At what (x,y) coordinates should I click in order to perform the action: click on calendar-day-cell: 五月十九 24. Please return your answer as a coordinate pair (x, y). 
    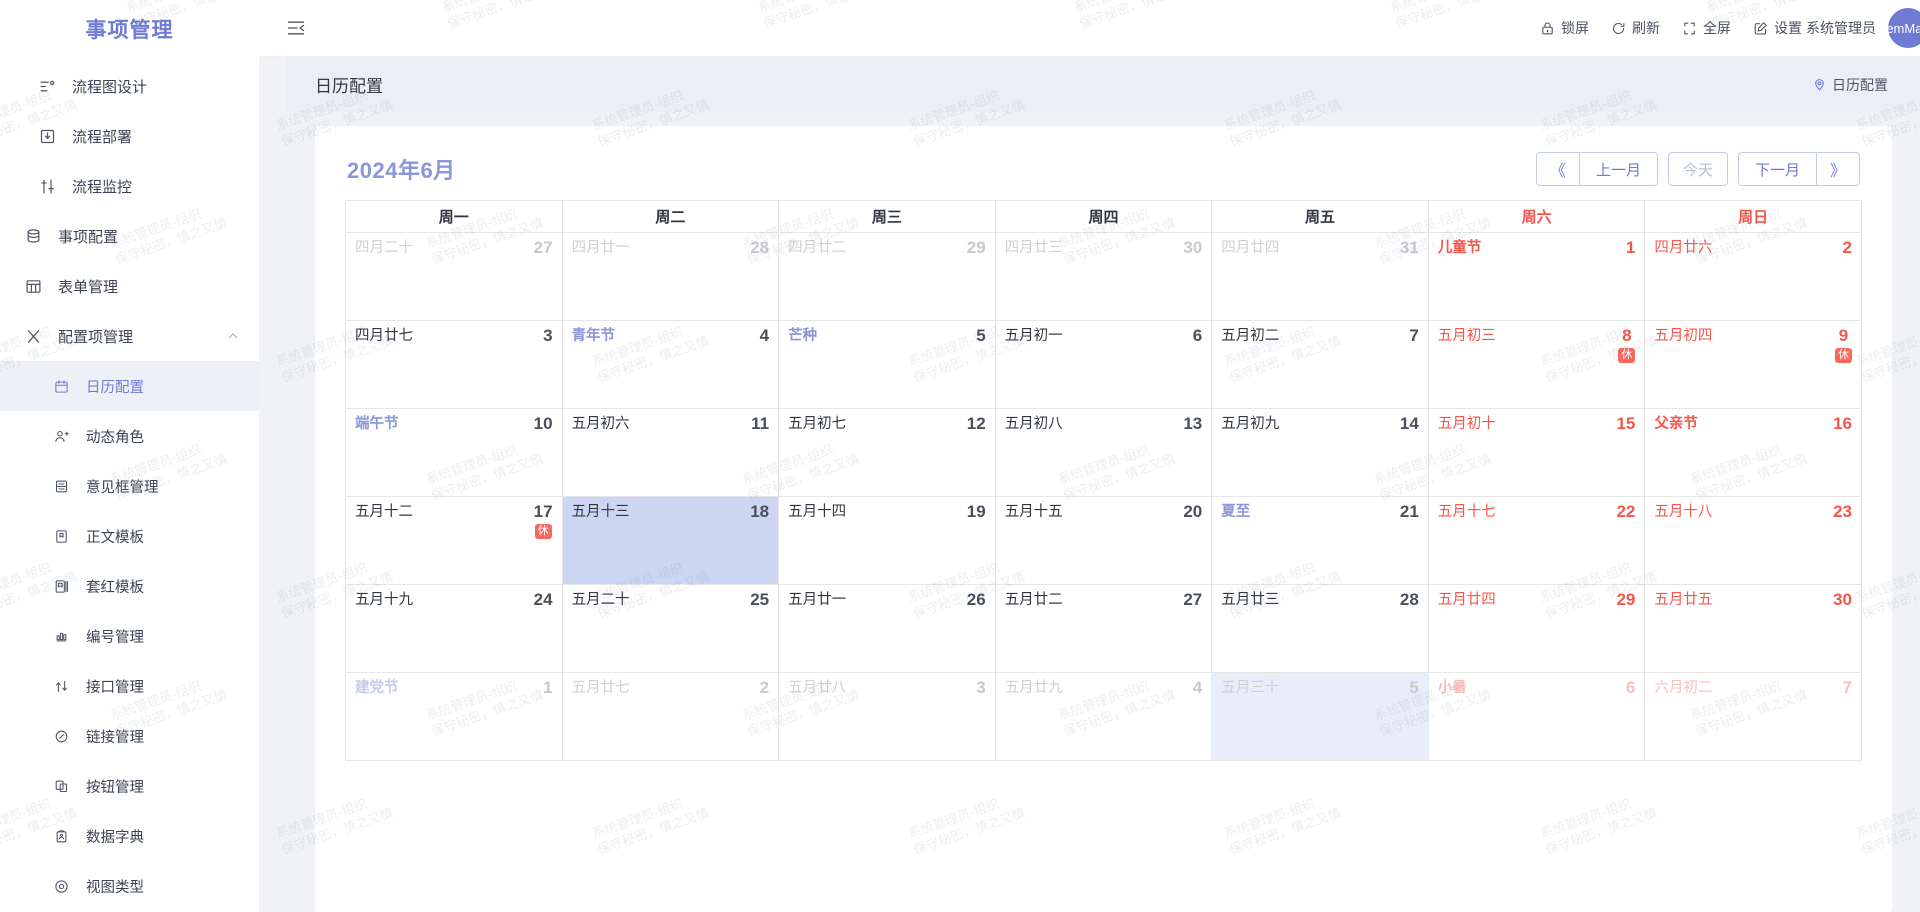
    Looking at the image, I should click on (454, 628).